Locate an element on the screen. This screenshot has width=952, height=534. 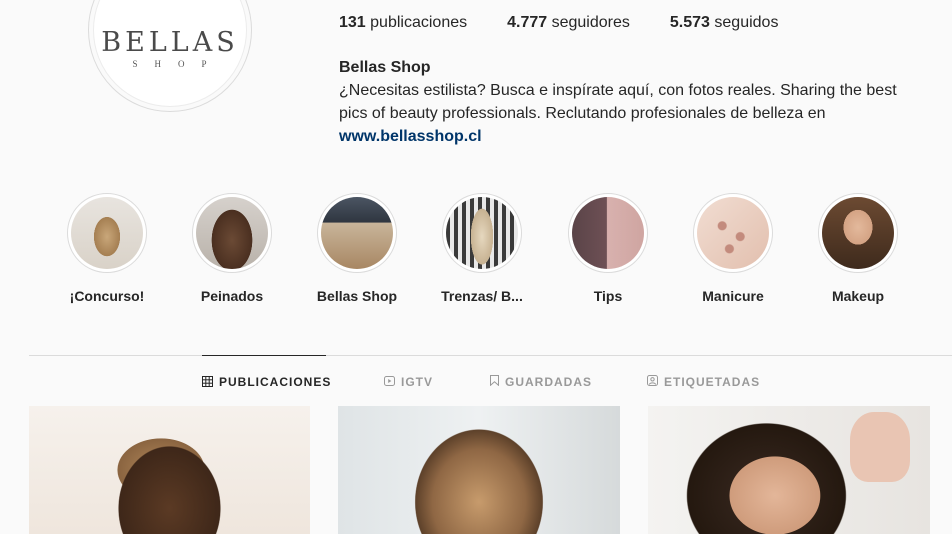
posts-stat: 131 publicaciones is located at coordinates (403, 23).